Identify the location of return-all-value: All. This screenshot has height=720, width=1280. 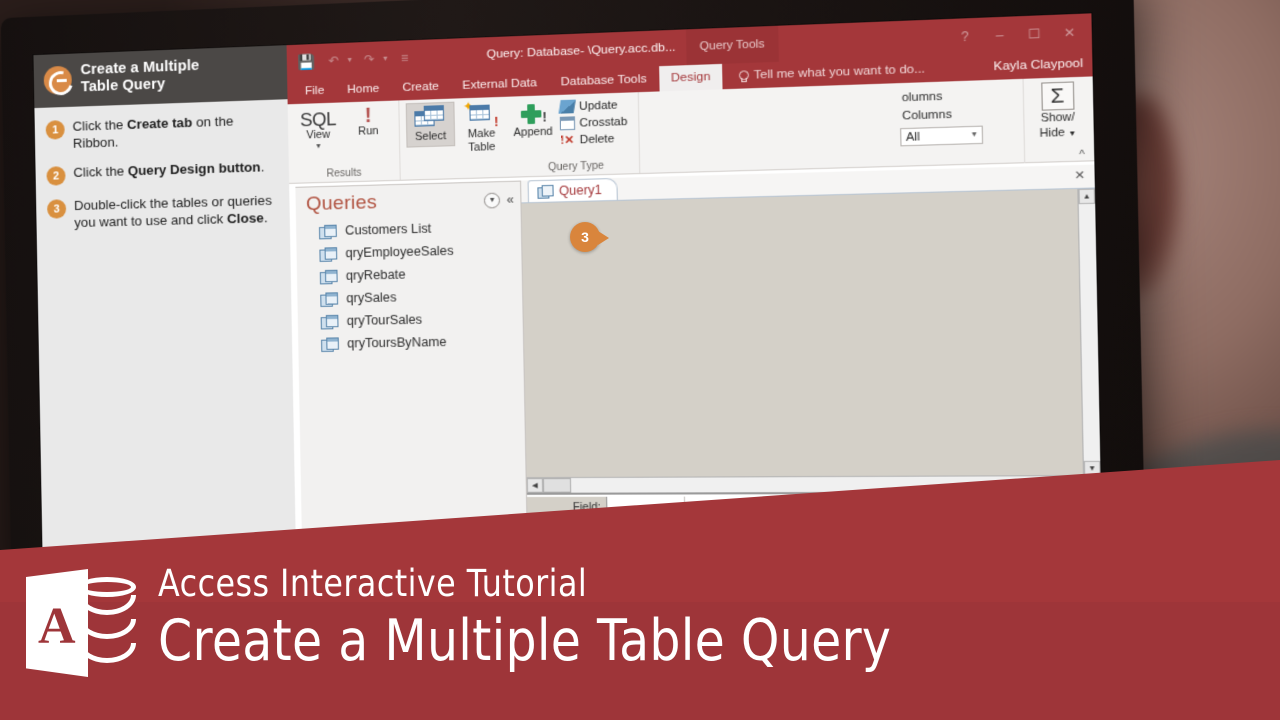
(913, 137).